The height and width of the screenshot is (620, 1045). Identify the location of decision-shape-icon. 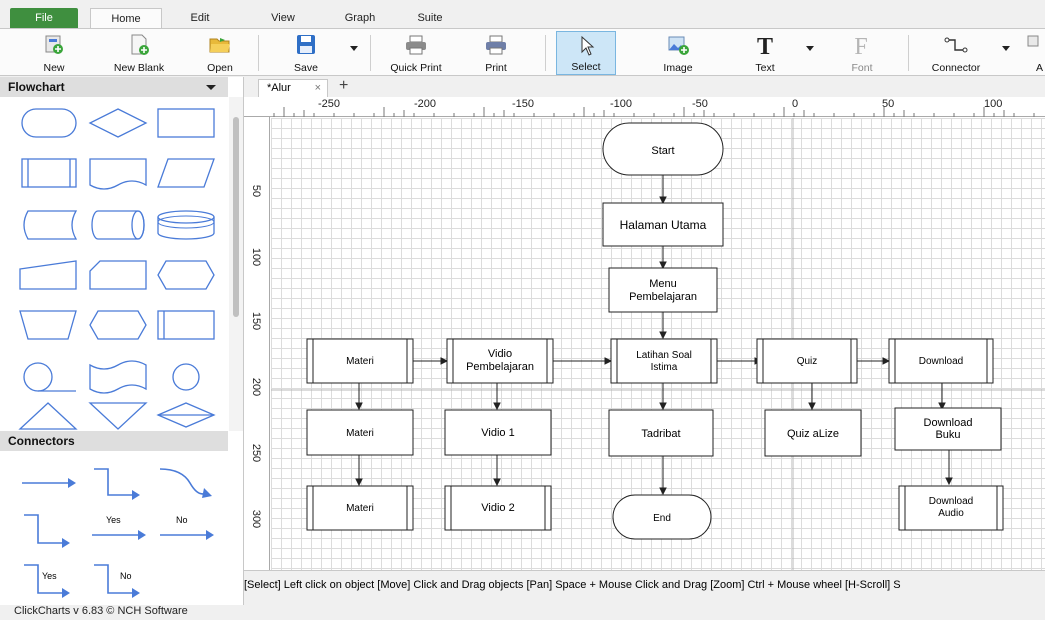
(118, 123).